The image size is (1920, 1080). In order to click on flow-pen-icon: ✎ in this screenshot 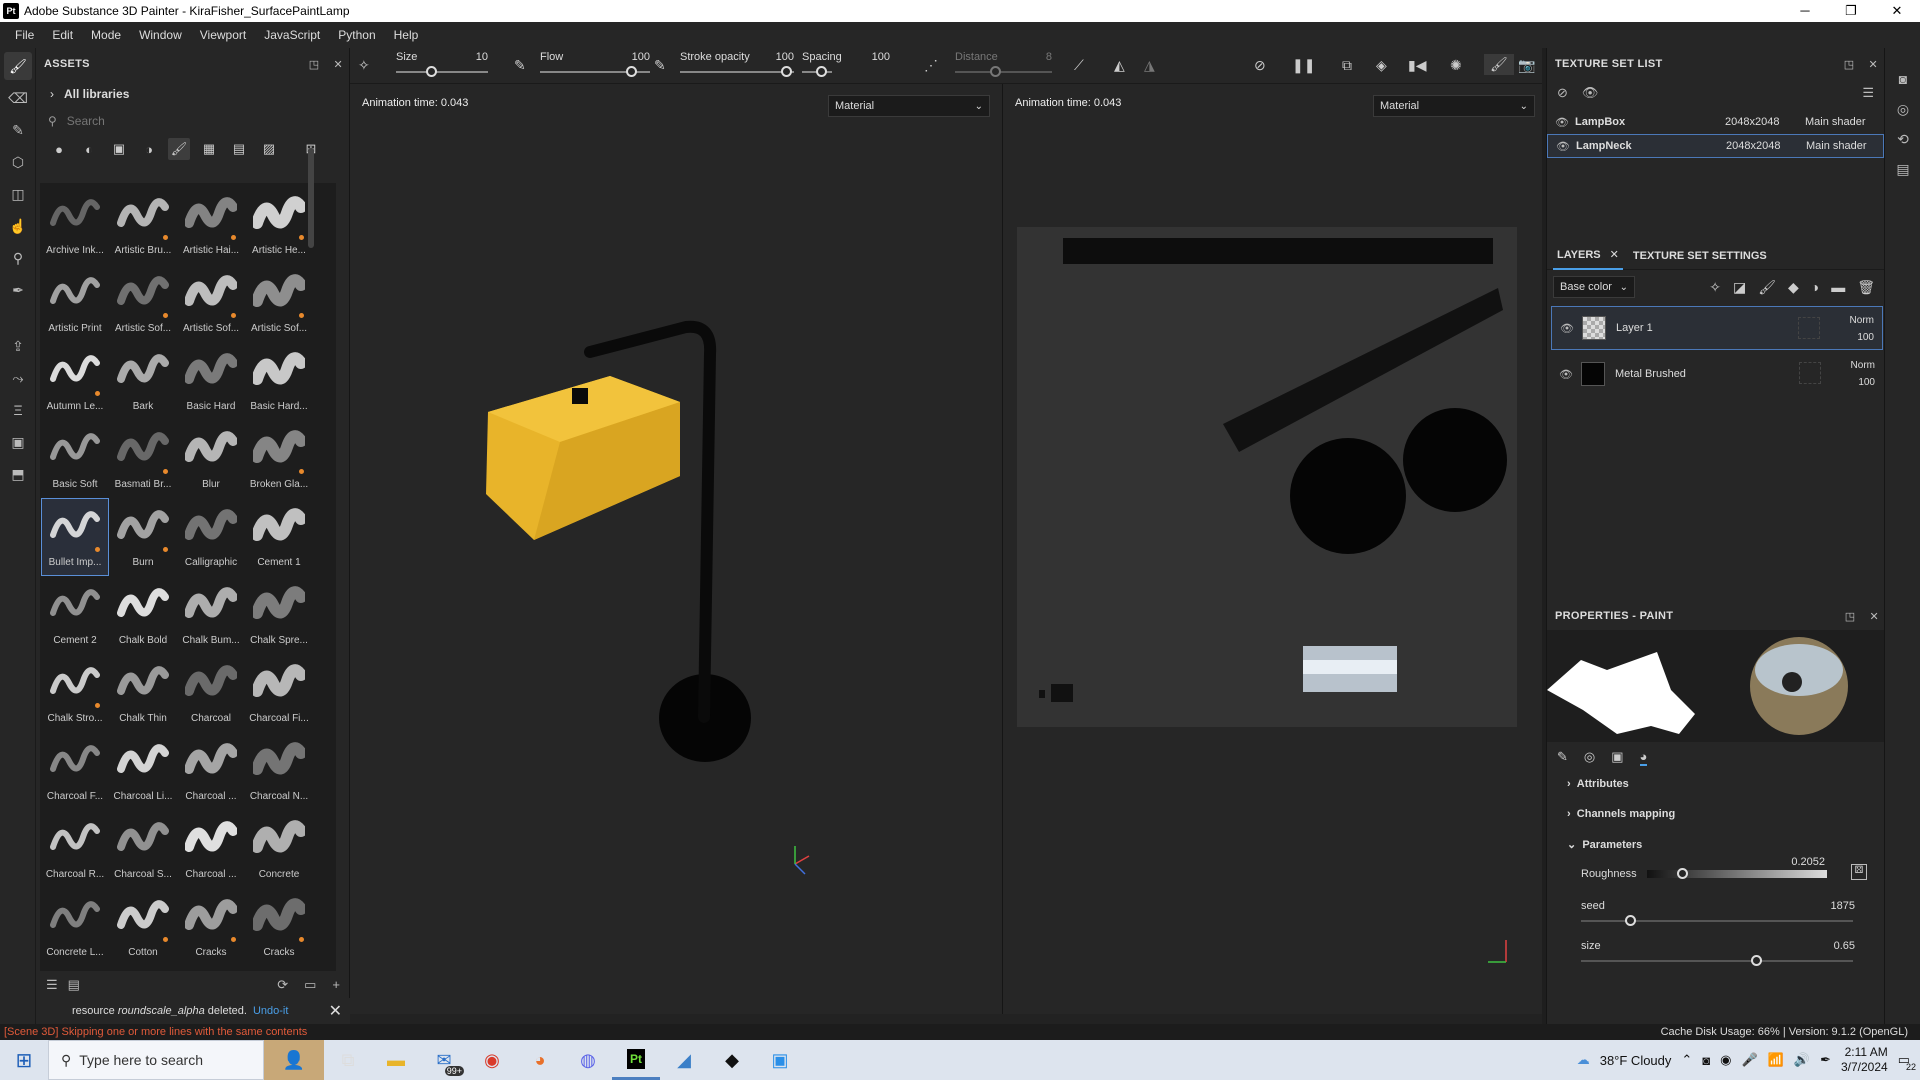, I will do `click(520, 65)`.